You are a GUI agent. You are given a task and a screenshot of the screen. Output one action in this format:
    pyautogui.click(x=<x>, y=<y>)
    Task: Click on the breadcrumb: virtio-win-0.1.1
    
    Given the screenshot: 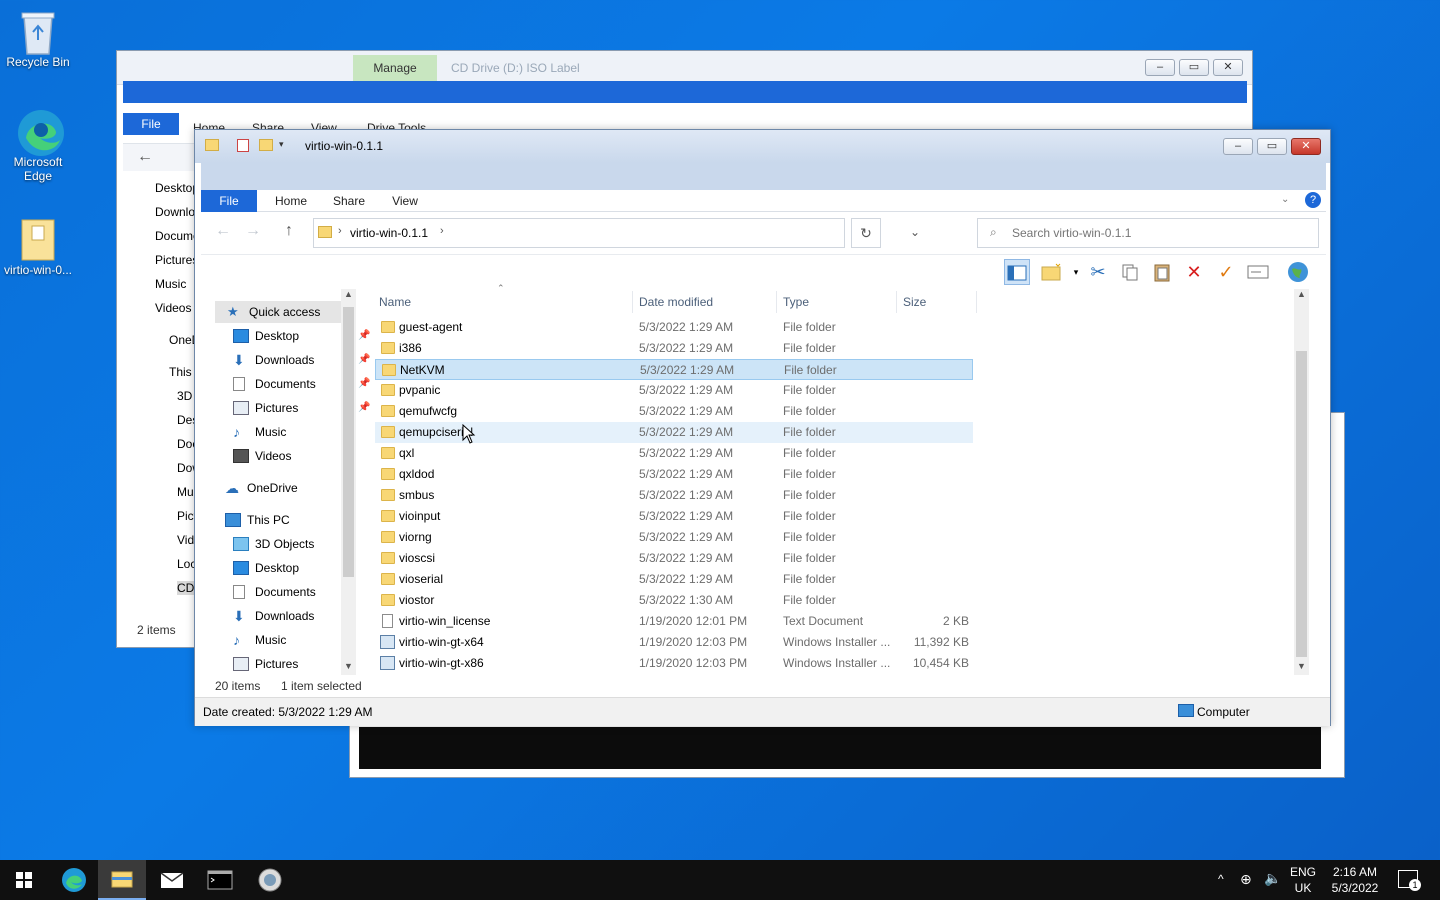 What is the action you would take?
    pyautogui.click(x=389, y=233)
    